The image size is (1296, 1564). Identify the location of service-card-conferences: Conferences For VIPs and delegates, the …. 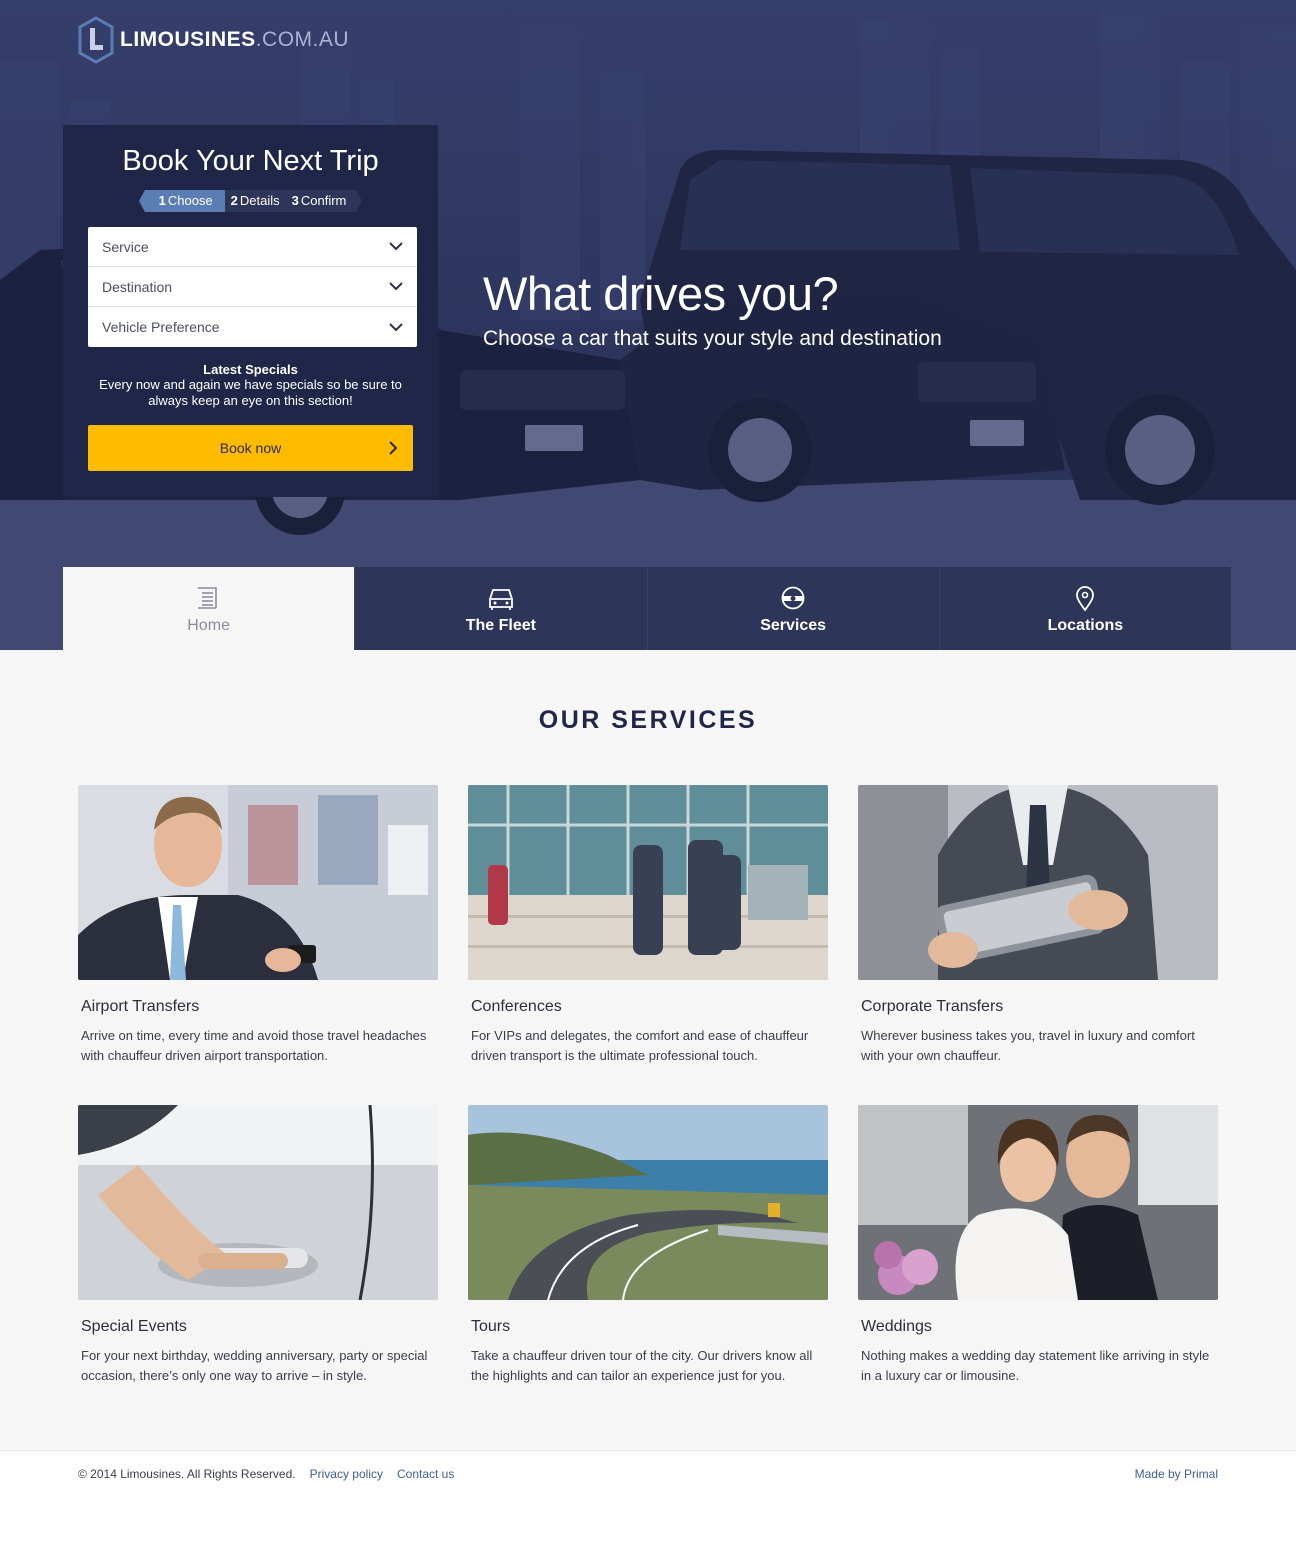
(648, 925).